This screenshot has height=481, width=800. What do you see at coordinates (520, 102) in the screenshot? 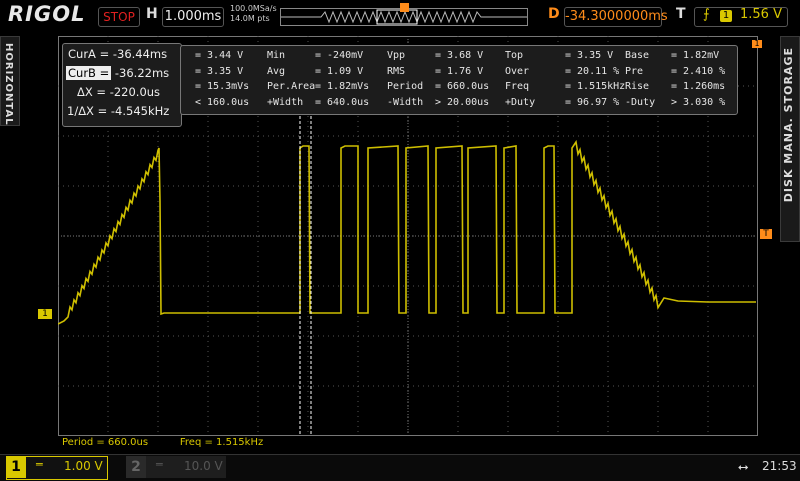
I see `measurement-name: +Duty` at bounding box center [520, 102].